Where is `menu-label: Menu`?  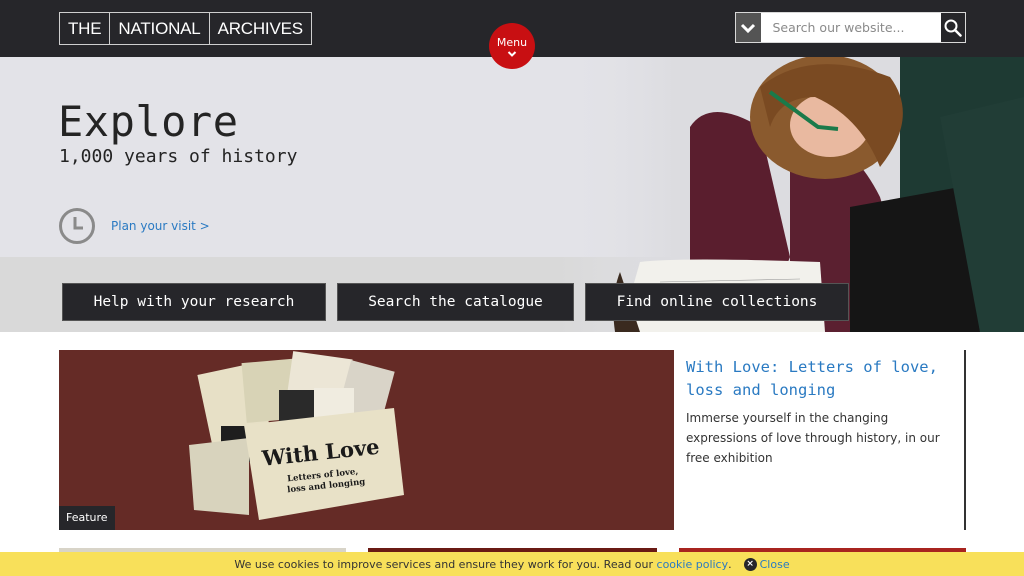
menu-label: Menu is located at coordinates (512, 42).